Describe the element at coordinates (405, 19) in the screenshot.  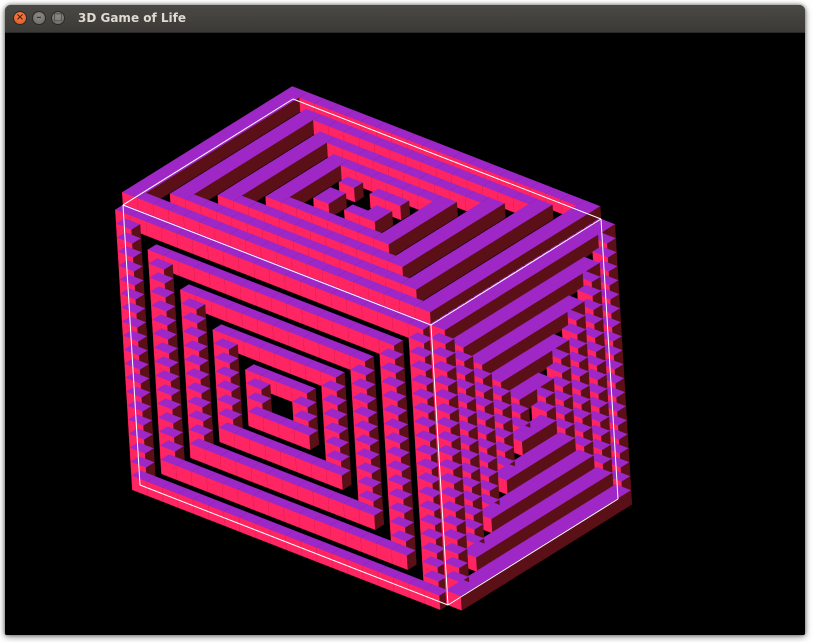
I see `title-bar: × – □ 3D Game of Life` at that location.